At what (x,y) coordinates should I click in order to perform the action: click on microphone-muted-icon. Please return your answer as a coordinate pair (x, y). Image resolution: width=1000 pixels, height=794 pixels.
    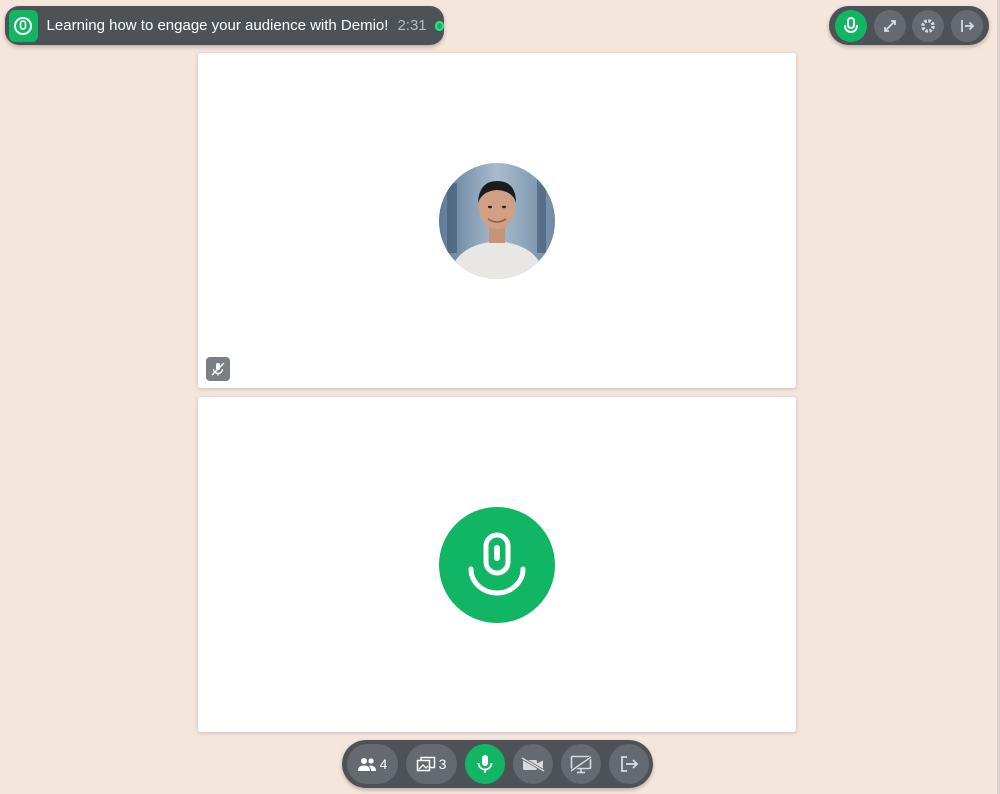
    Looking at the image, I should click on (218, 369).